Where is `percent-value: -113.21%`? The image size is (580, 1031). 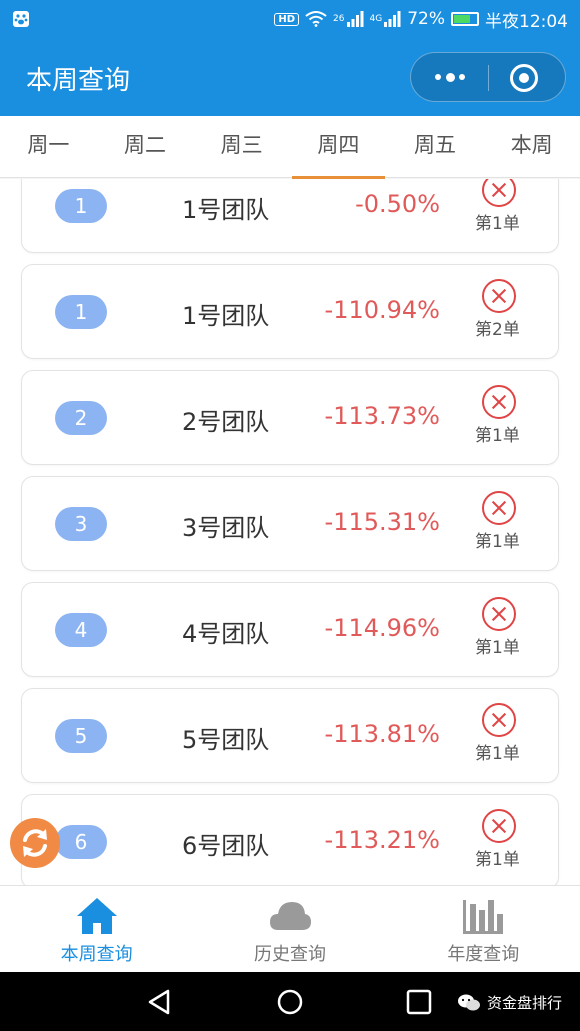 percent-value: -113.21% is located at coordinates (382, 840).